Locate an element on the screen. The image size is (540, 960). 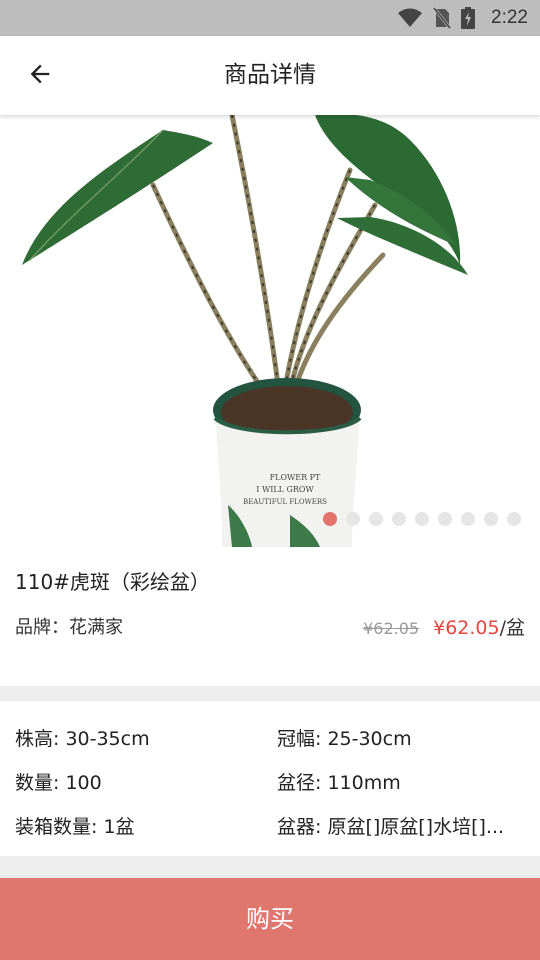
top-app-bar: 商品详情 is located at coordinates (270, 75).